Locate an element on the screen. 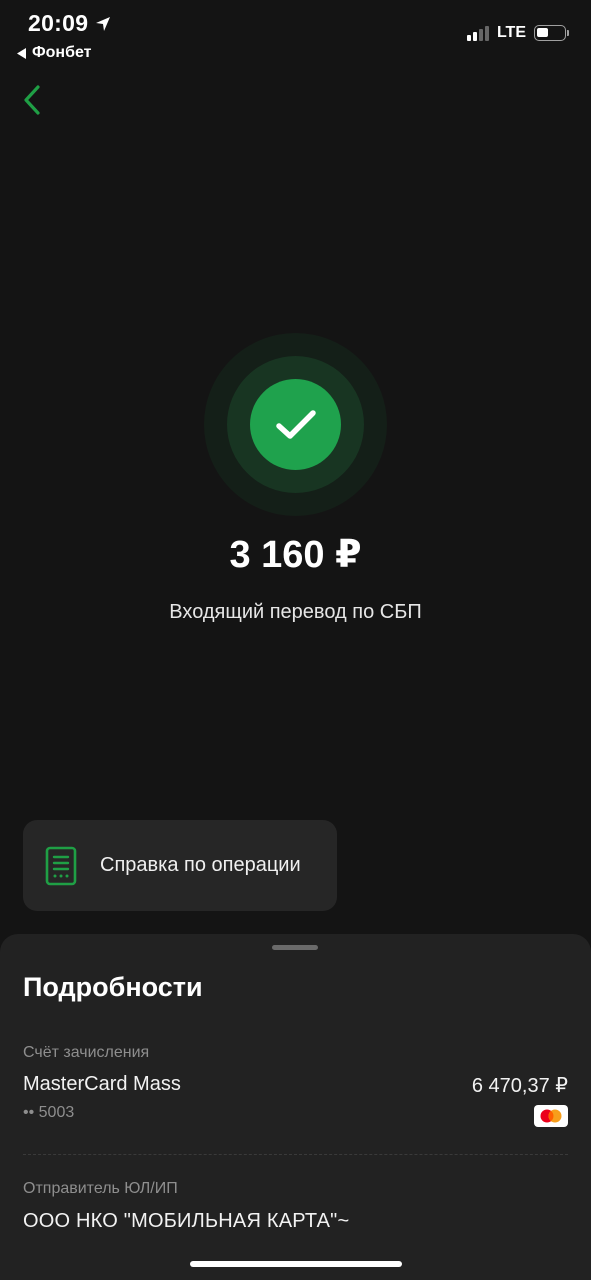 This screenshot has width=591, height=1280. battery-icon is located at coordinates (551, 33).